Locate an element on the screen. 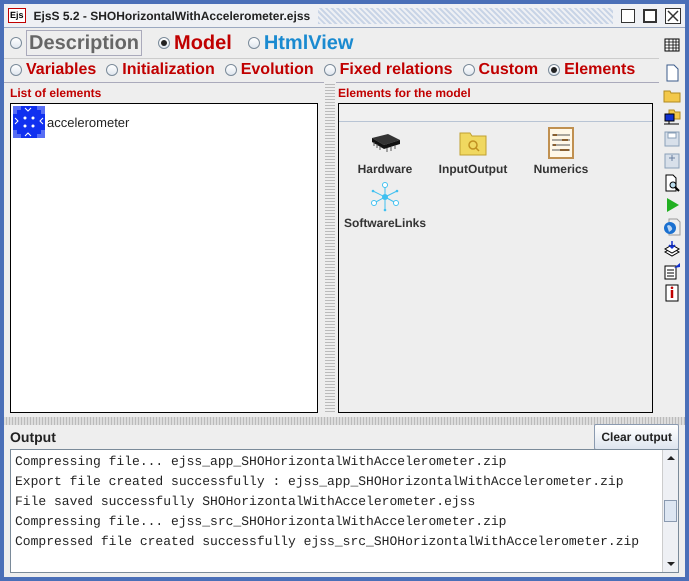 This screenshot has height=581, width=689. app-logo: Ejs is located at coordinates (17, 15).